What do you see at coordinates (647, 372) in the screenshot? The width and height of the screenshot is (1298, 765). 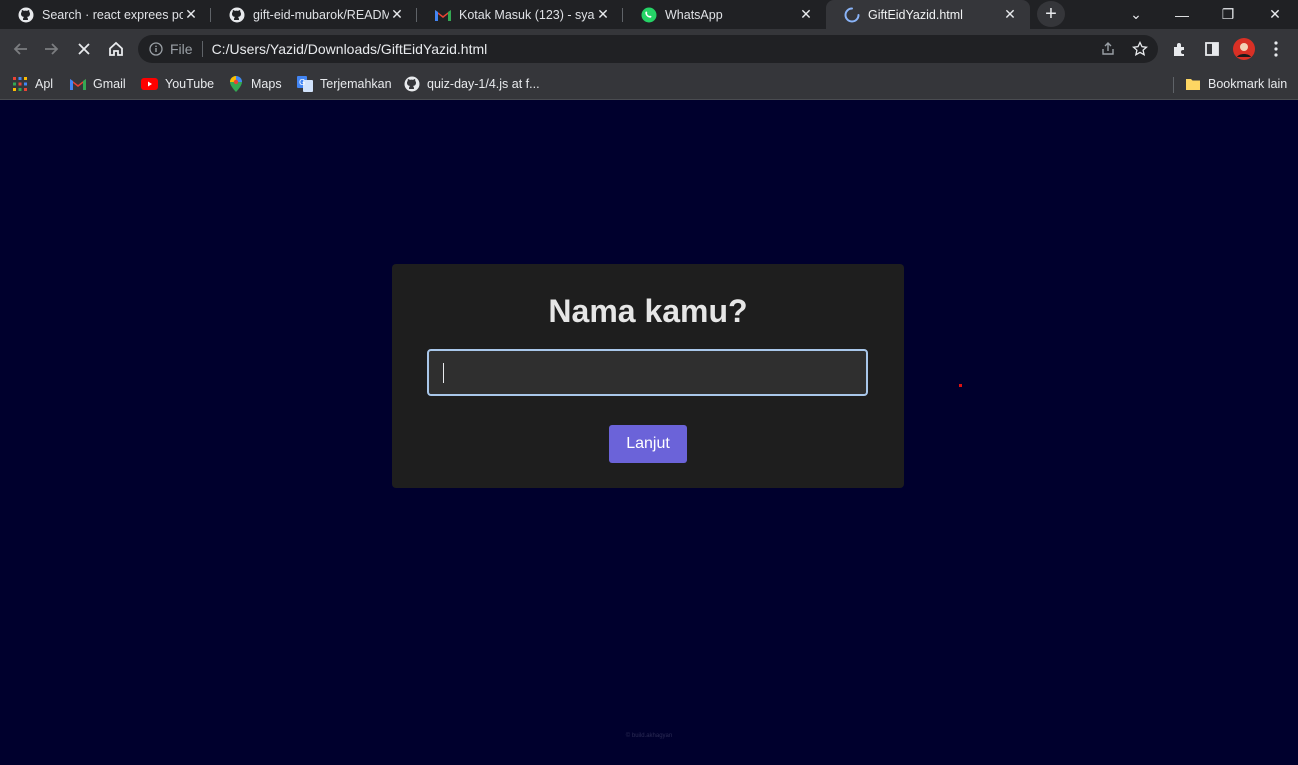 I see `name-input` at bounding box center [647, 372].